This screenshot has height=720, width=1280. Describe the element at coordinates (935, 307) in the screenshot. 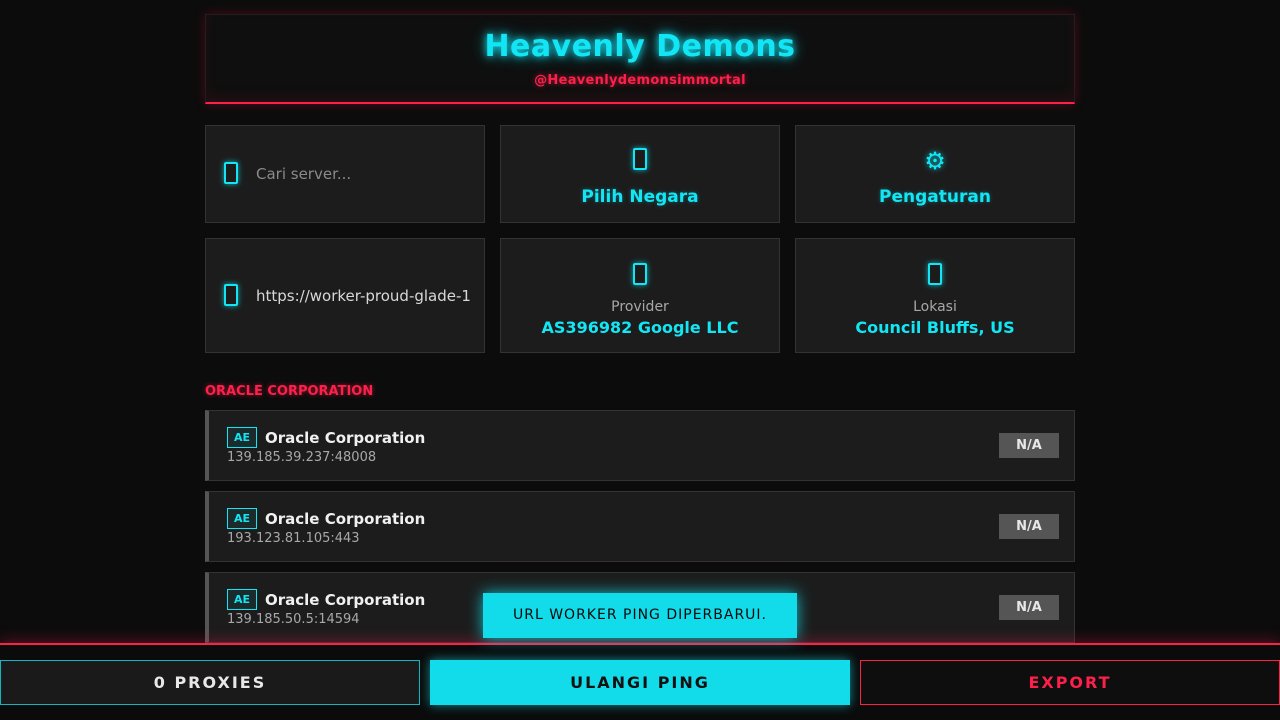

I see `location-caption: Lokasi` at that location.